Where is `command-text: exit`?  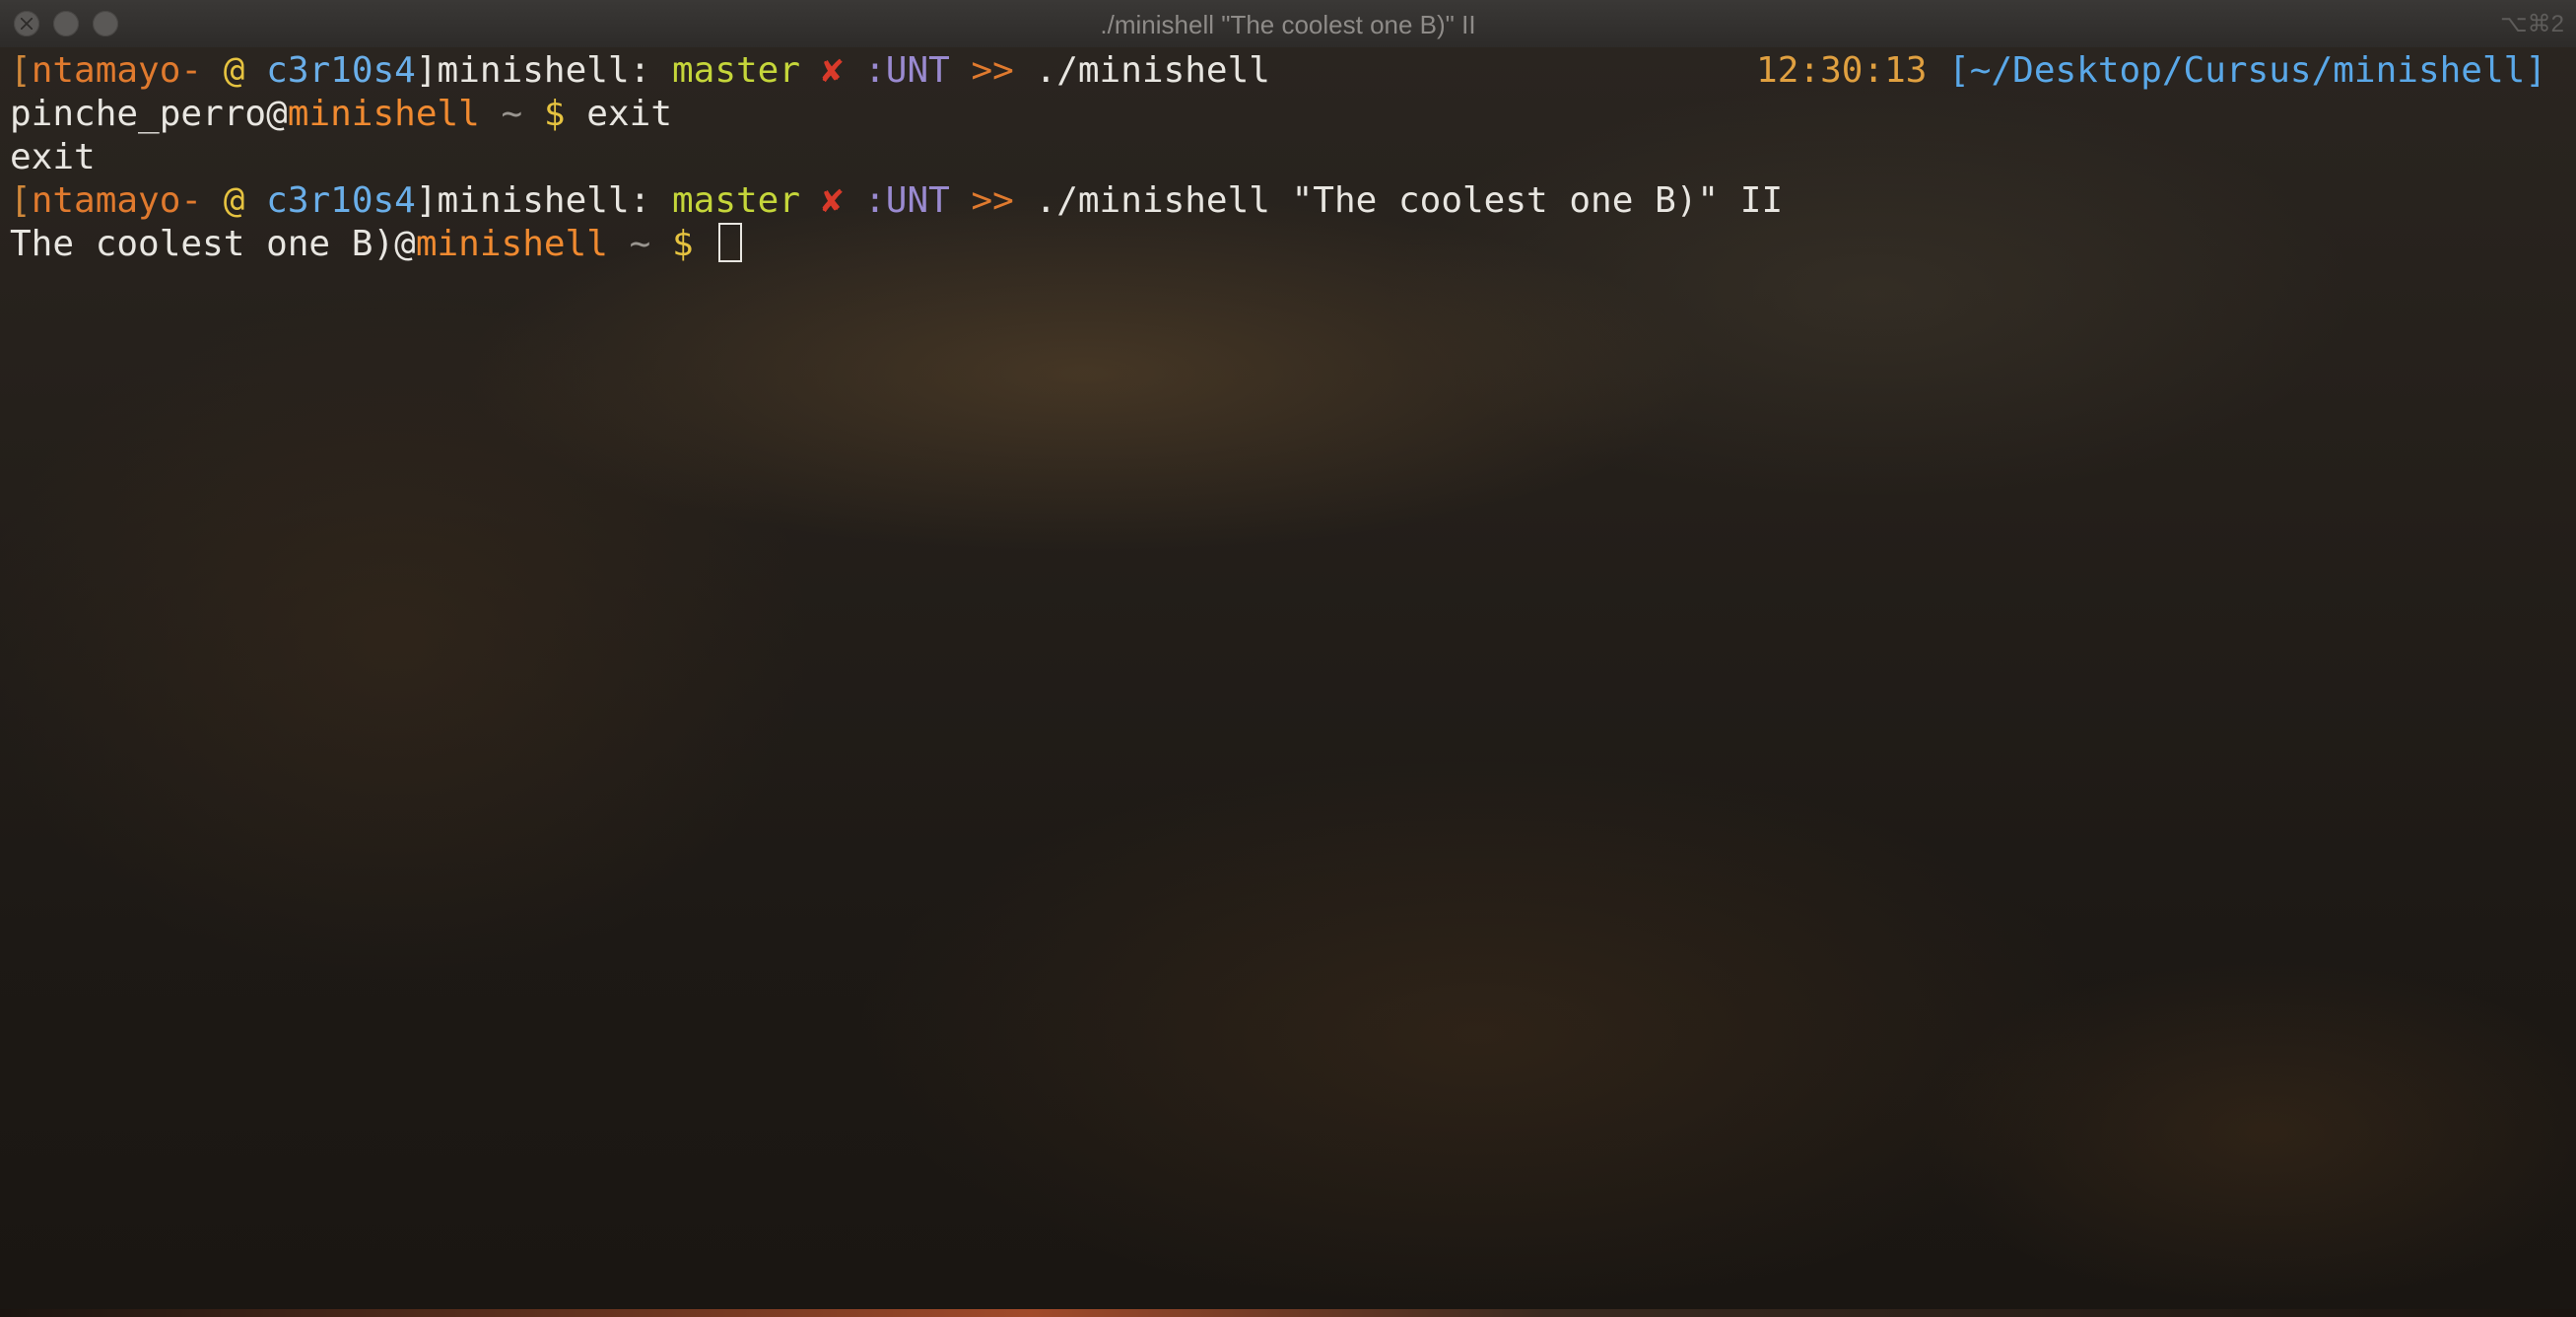
command-text: exit is located at coordinates (629, 114).